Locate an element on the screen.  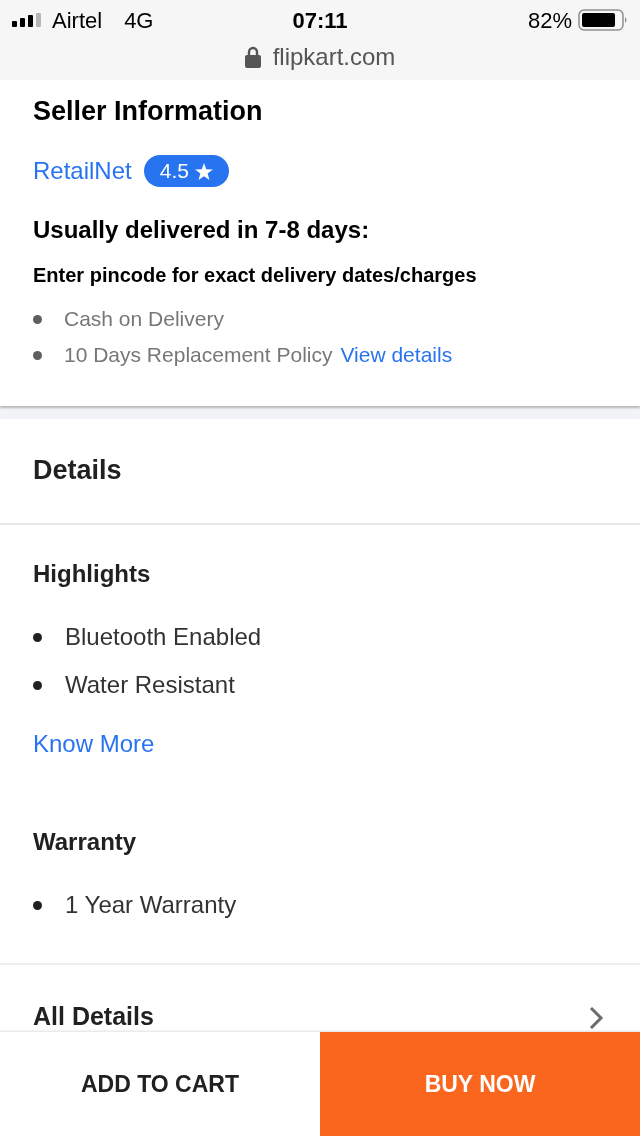
rating-value: 4.5 is located at coordinates (174, 171).